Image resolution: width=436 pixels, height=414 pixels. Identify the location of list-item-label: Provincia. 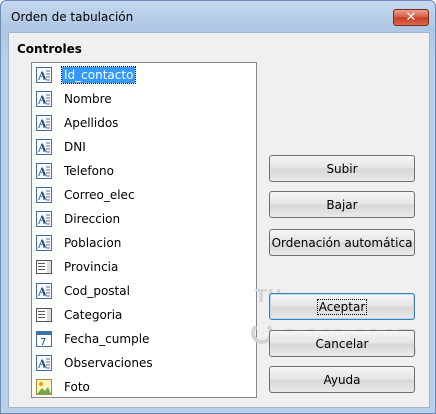
(91, 267).